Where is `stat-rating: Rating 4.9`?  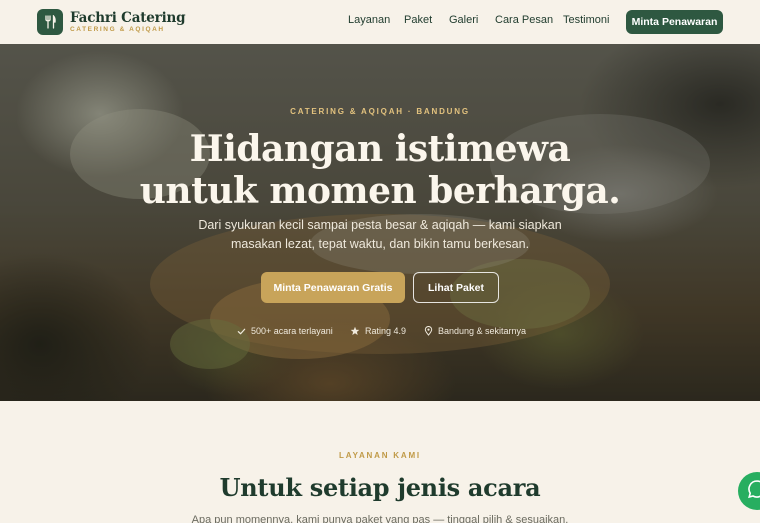 stat-rating: Rating 4.9 is located at coordinates (378, 331).